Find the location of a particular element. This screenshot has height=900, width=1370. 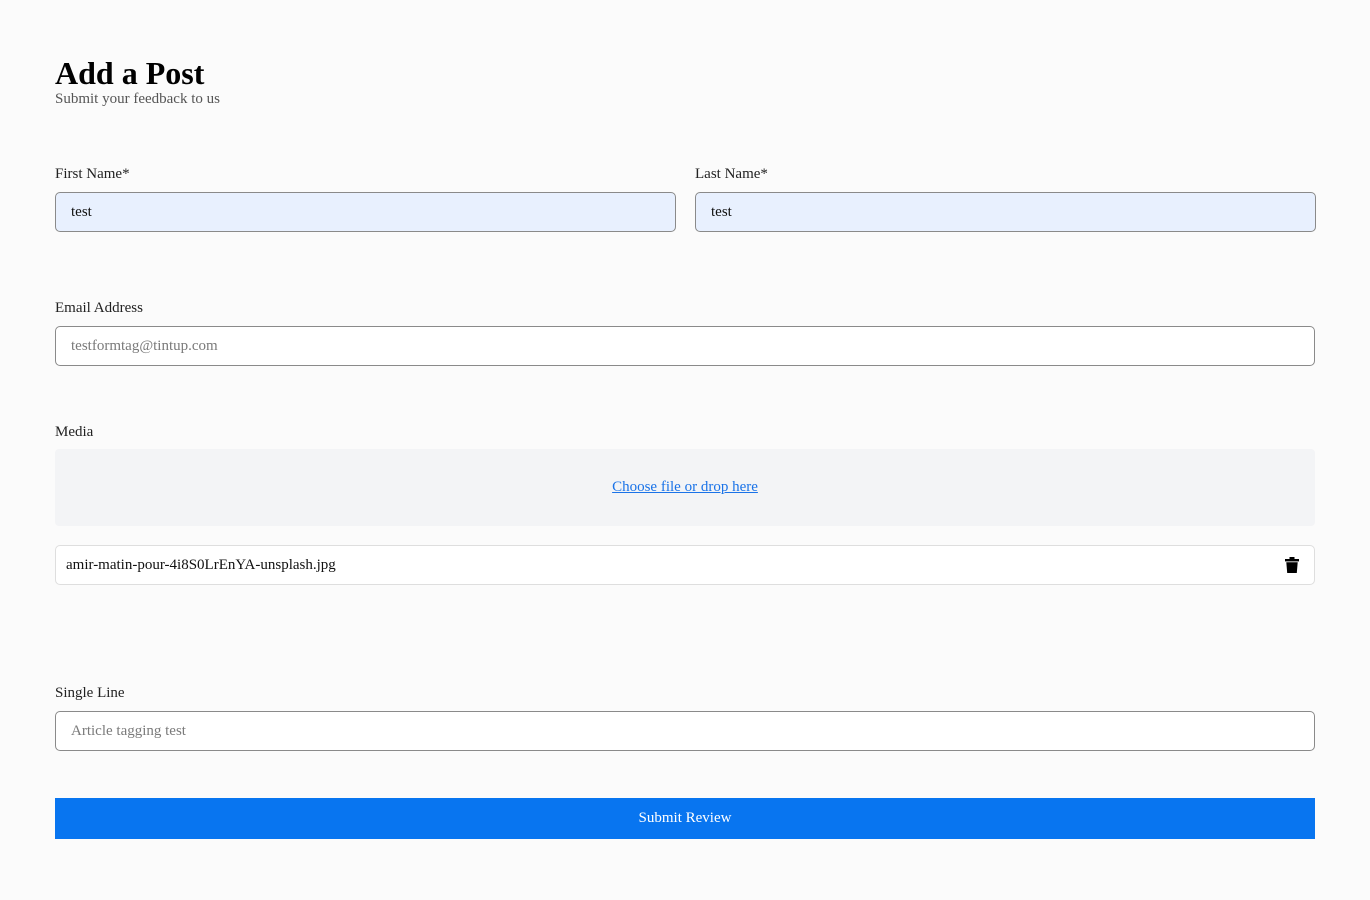

choose-file-link: Choose file or drop here is located at coordinates (685, 487).